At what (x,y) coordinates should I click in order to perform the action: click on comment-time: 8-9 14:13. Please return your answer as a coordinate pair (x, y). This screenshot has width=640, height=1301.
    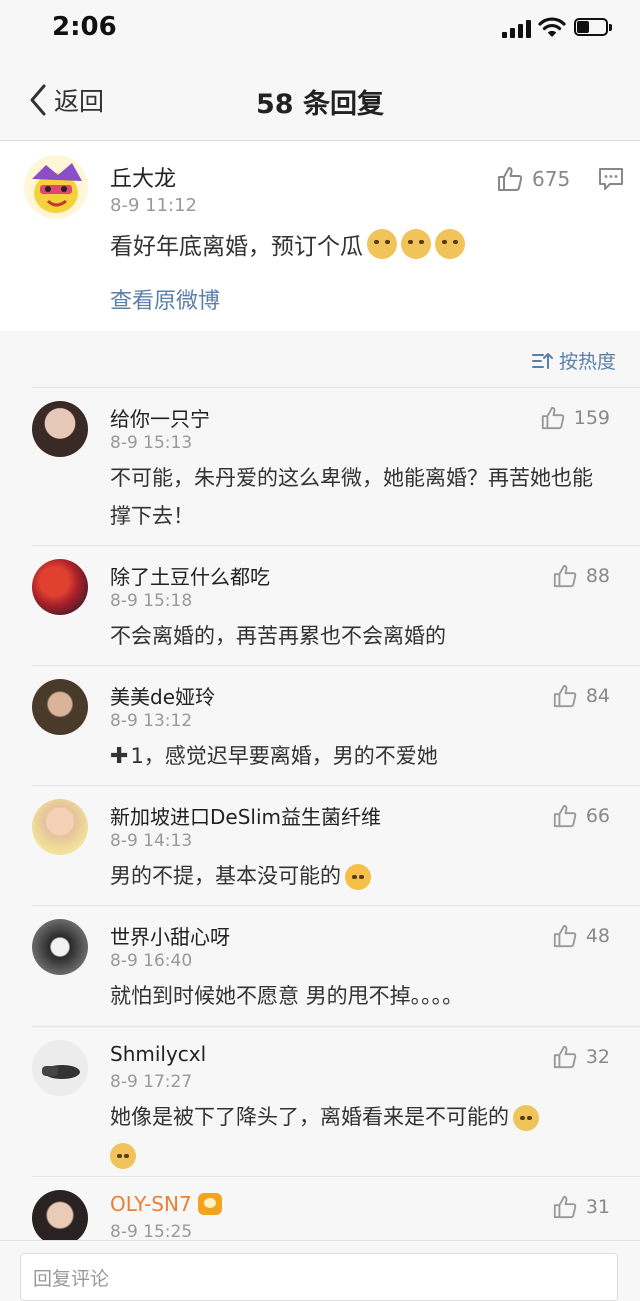
    Looking at the image, I should click on (151, 841).